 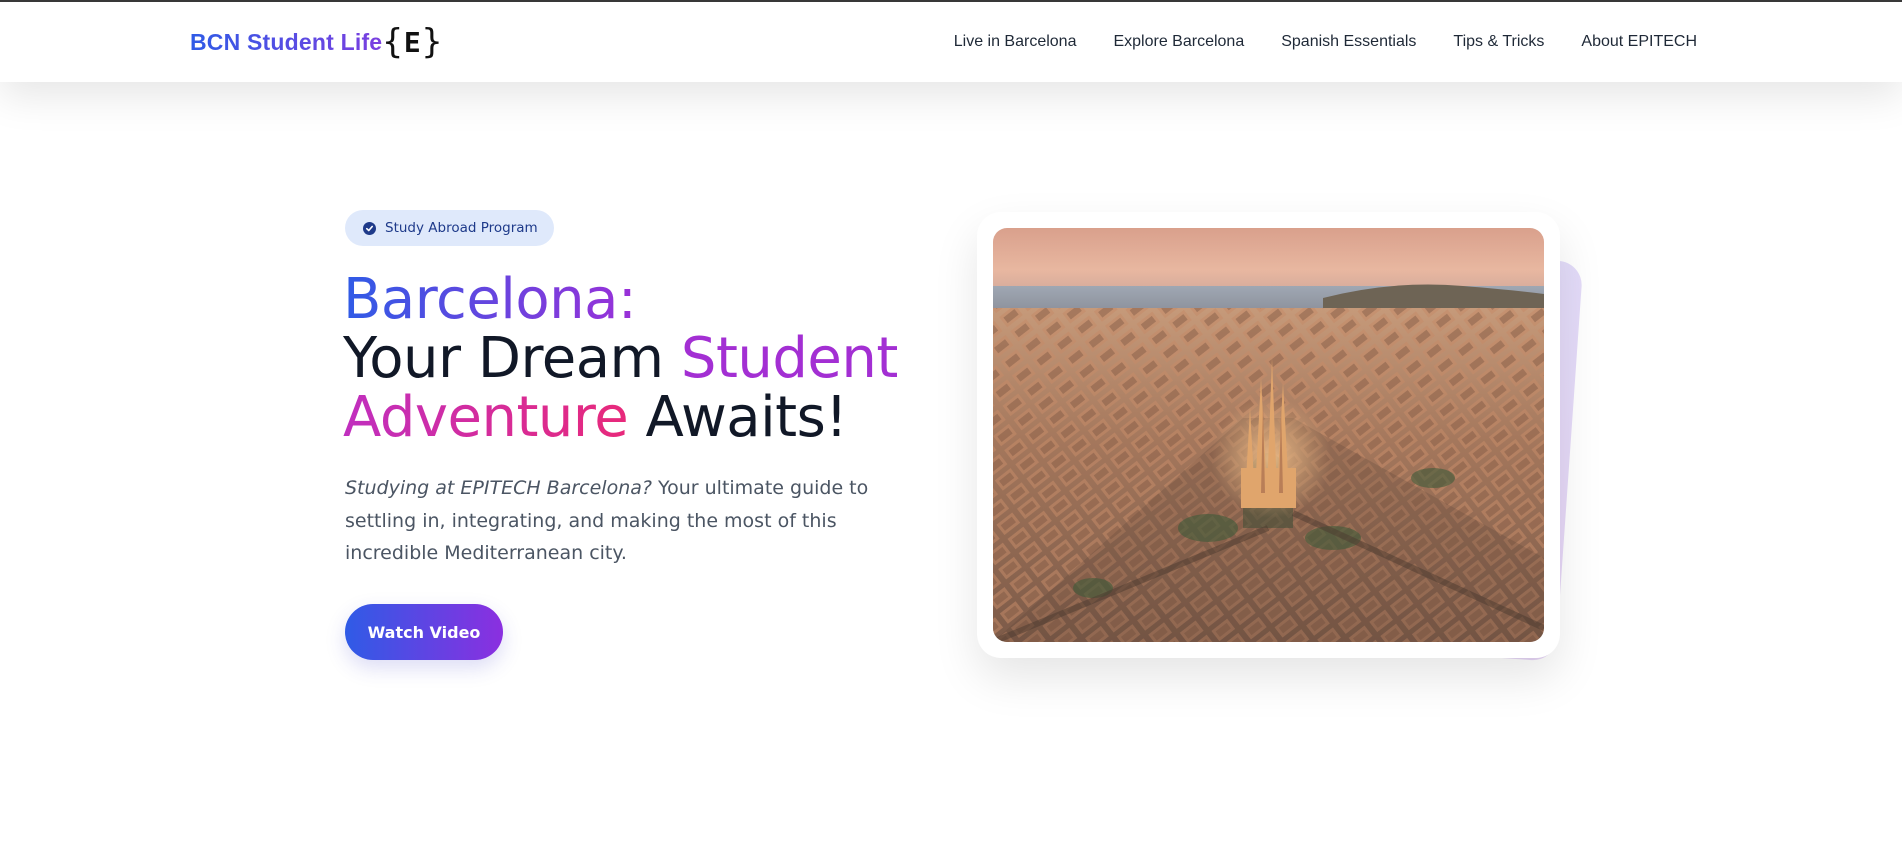 I want to click on nav-link-live-in-barcelona: Live in Barcelona, so click(x=1015, y=42).